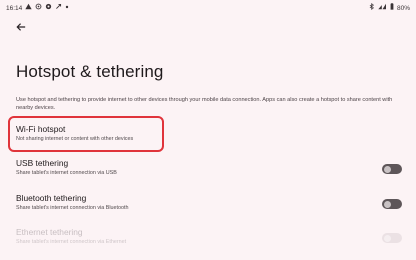  What do you see at coordinates (208, 7) in the screenshot?
I see `status-bar: 16:14 80%` at bounding box center [208, 7].